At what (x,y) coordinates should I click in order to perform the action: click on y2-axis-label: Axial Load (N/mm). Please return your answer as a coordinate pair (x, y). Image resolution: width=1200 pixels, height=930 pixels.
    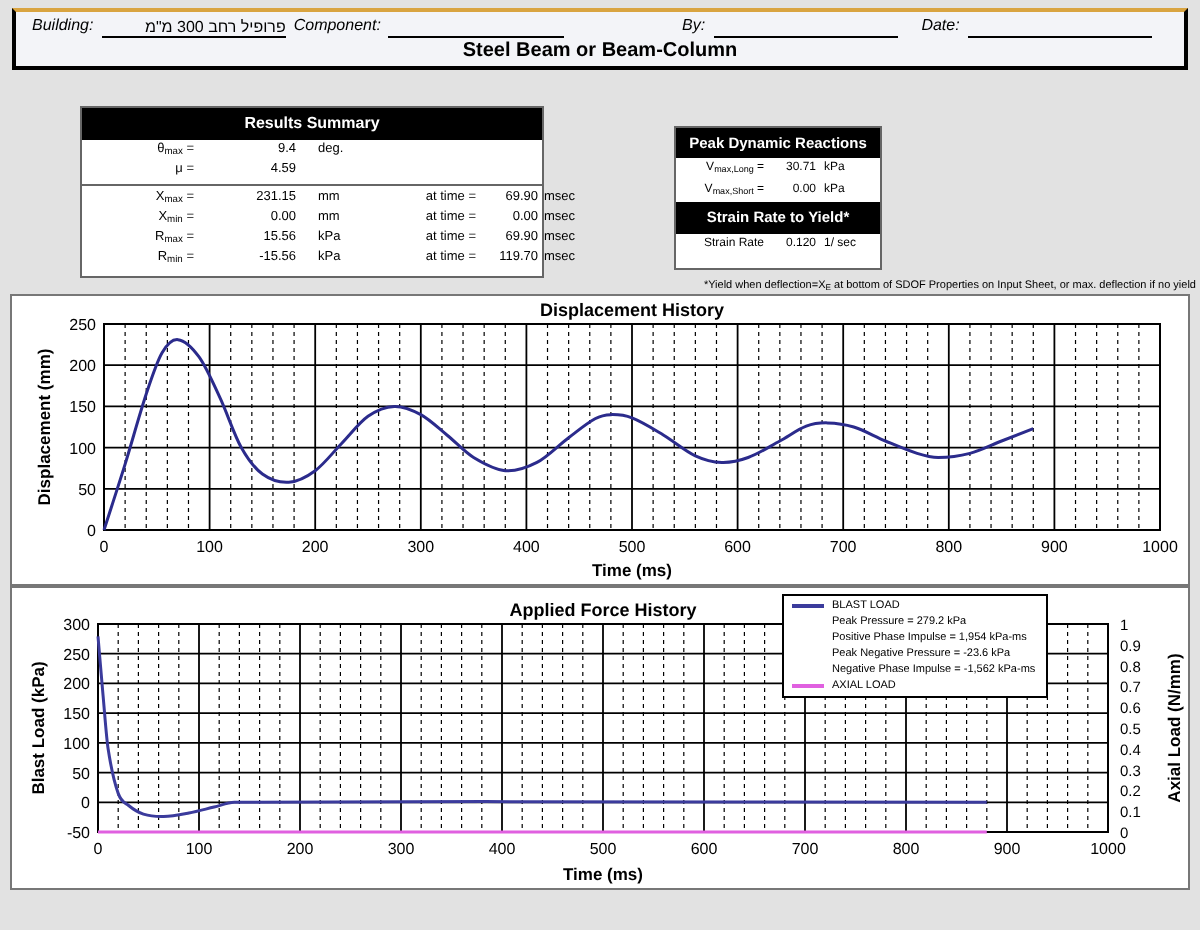
    Looking at the image, I should click on (1174, 728).